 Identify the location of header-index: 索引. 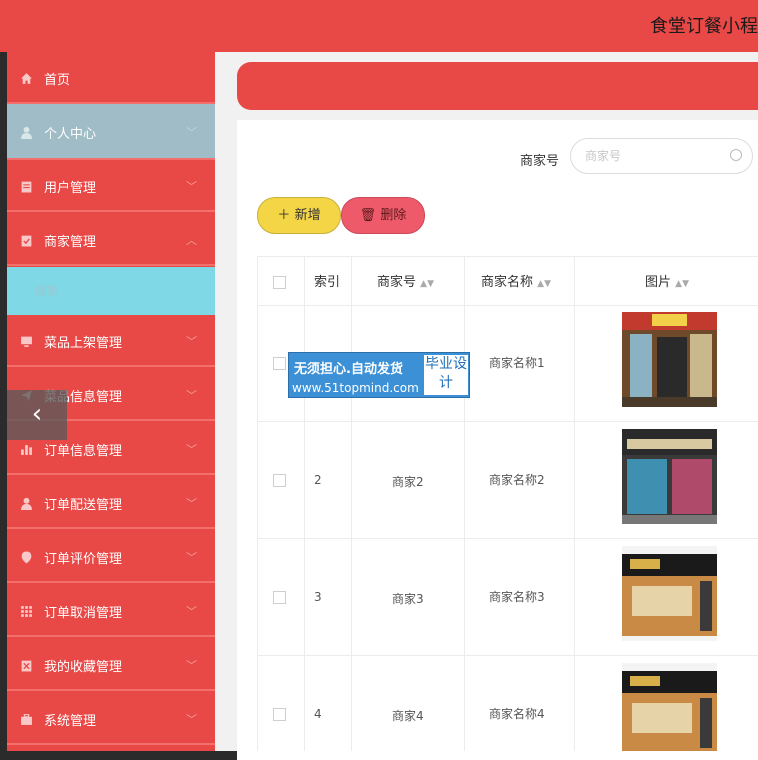
(327, 282).